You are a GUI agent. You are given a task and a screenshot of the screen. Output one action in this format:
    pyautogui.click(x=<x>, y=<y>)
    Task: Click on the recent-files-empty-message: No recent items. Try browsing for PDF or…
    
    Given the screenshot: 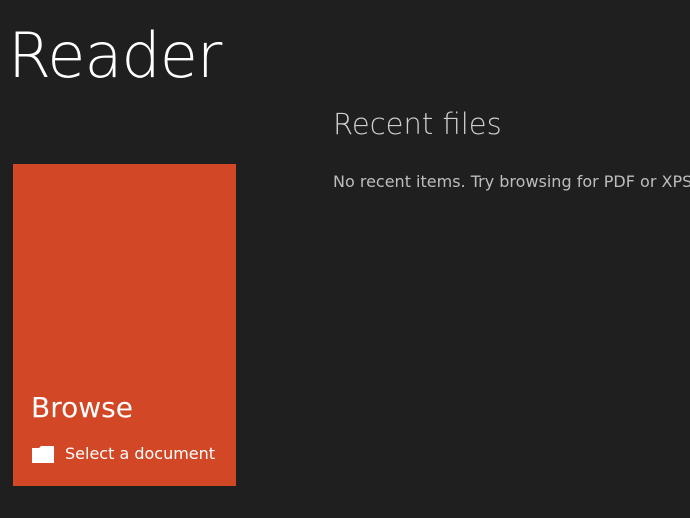 What is the action you would take?
    pyautogui.click(x=511, y=181)
    